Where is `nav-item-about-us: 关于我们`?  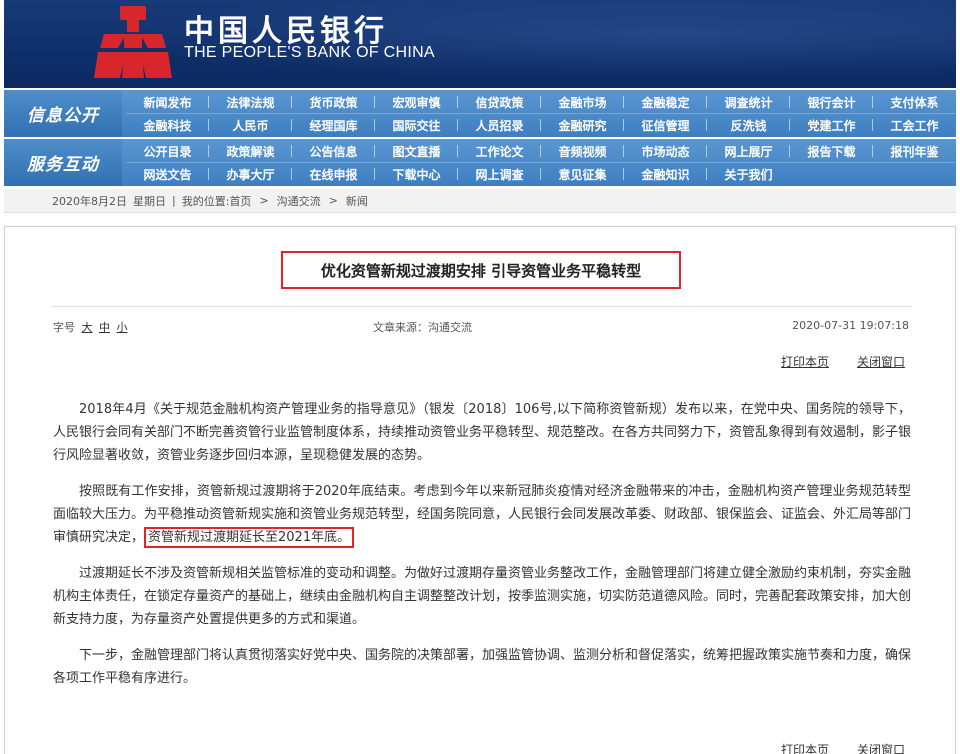 nav-item-about-us: 关于我们 is located at coordinates (748, 174).